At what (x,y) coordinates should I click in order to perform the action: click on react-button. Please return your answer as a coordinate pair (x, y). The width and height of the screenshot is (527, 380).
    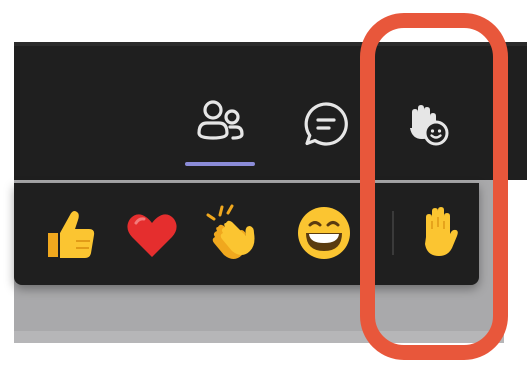
    Looking at the image, I should click on (426, 126).